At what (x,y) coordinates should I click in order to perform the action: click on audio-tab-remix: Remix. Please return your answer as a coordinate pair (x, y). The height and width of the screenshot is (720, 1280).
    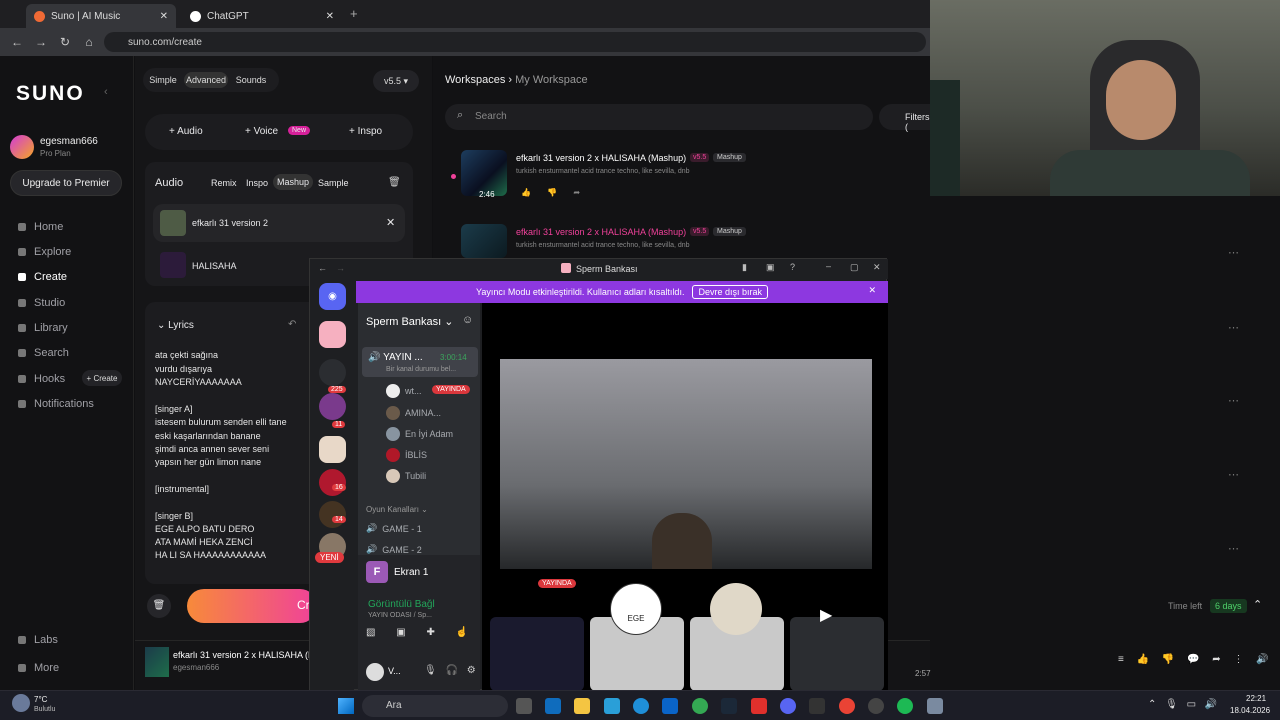
    Looking at the image, I should click on (224, 183).